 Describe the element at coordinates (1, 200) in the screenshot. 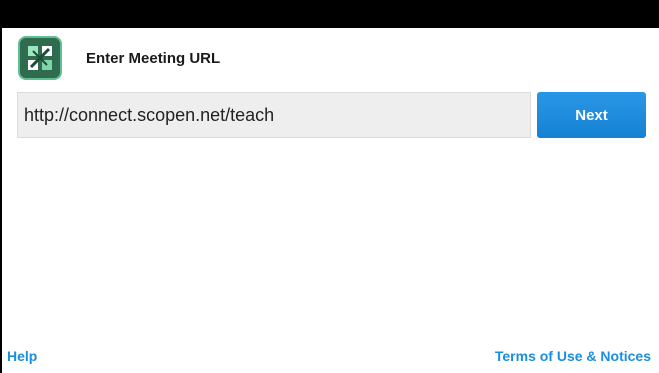

I see `window-edge` at that location.